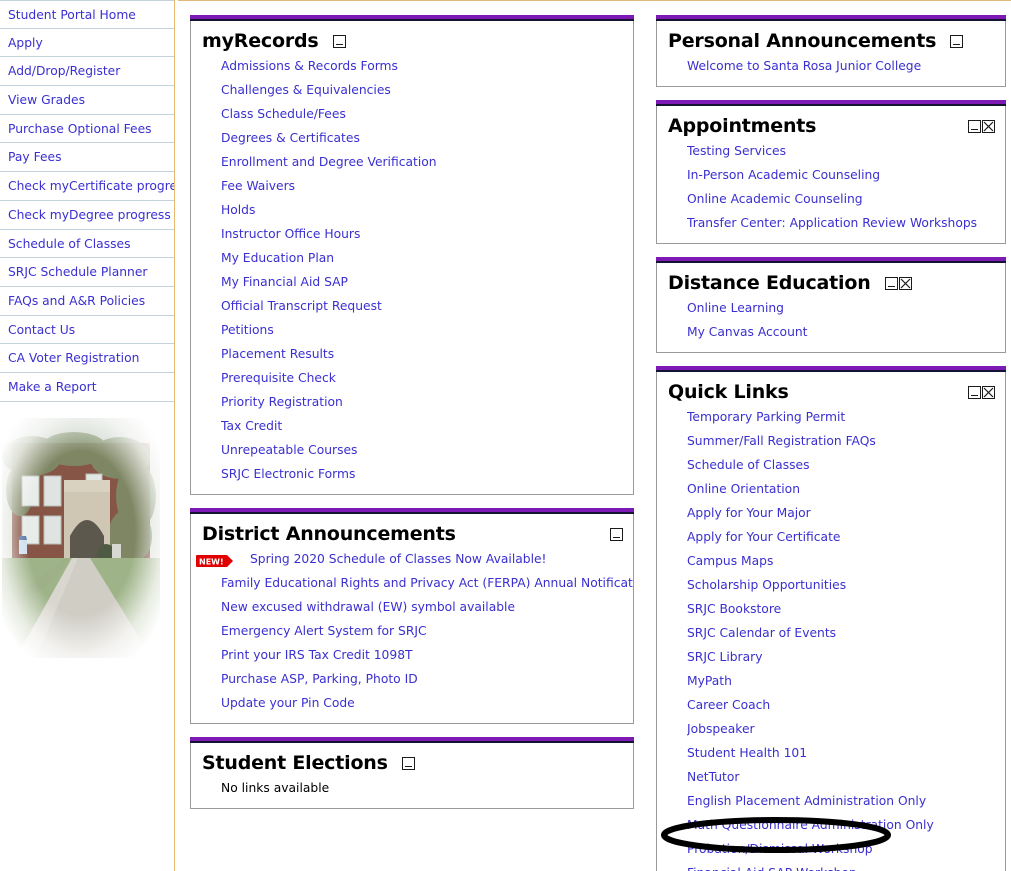 The width and height of the screenshot is (1011, 871). What do you see at coordinates (251, 426) in the screenshot?
I see `link-tax-credit: Tax Credit` at bounding box center [251, 426].